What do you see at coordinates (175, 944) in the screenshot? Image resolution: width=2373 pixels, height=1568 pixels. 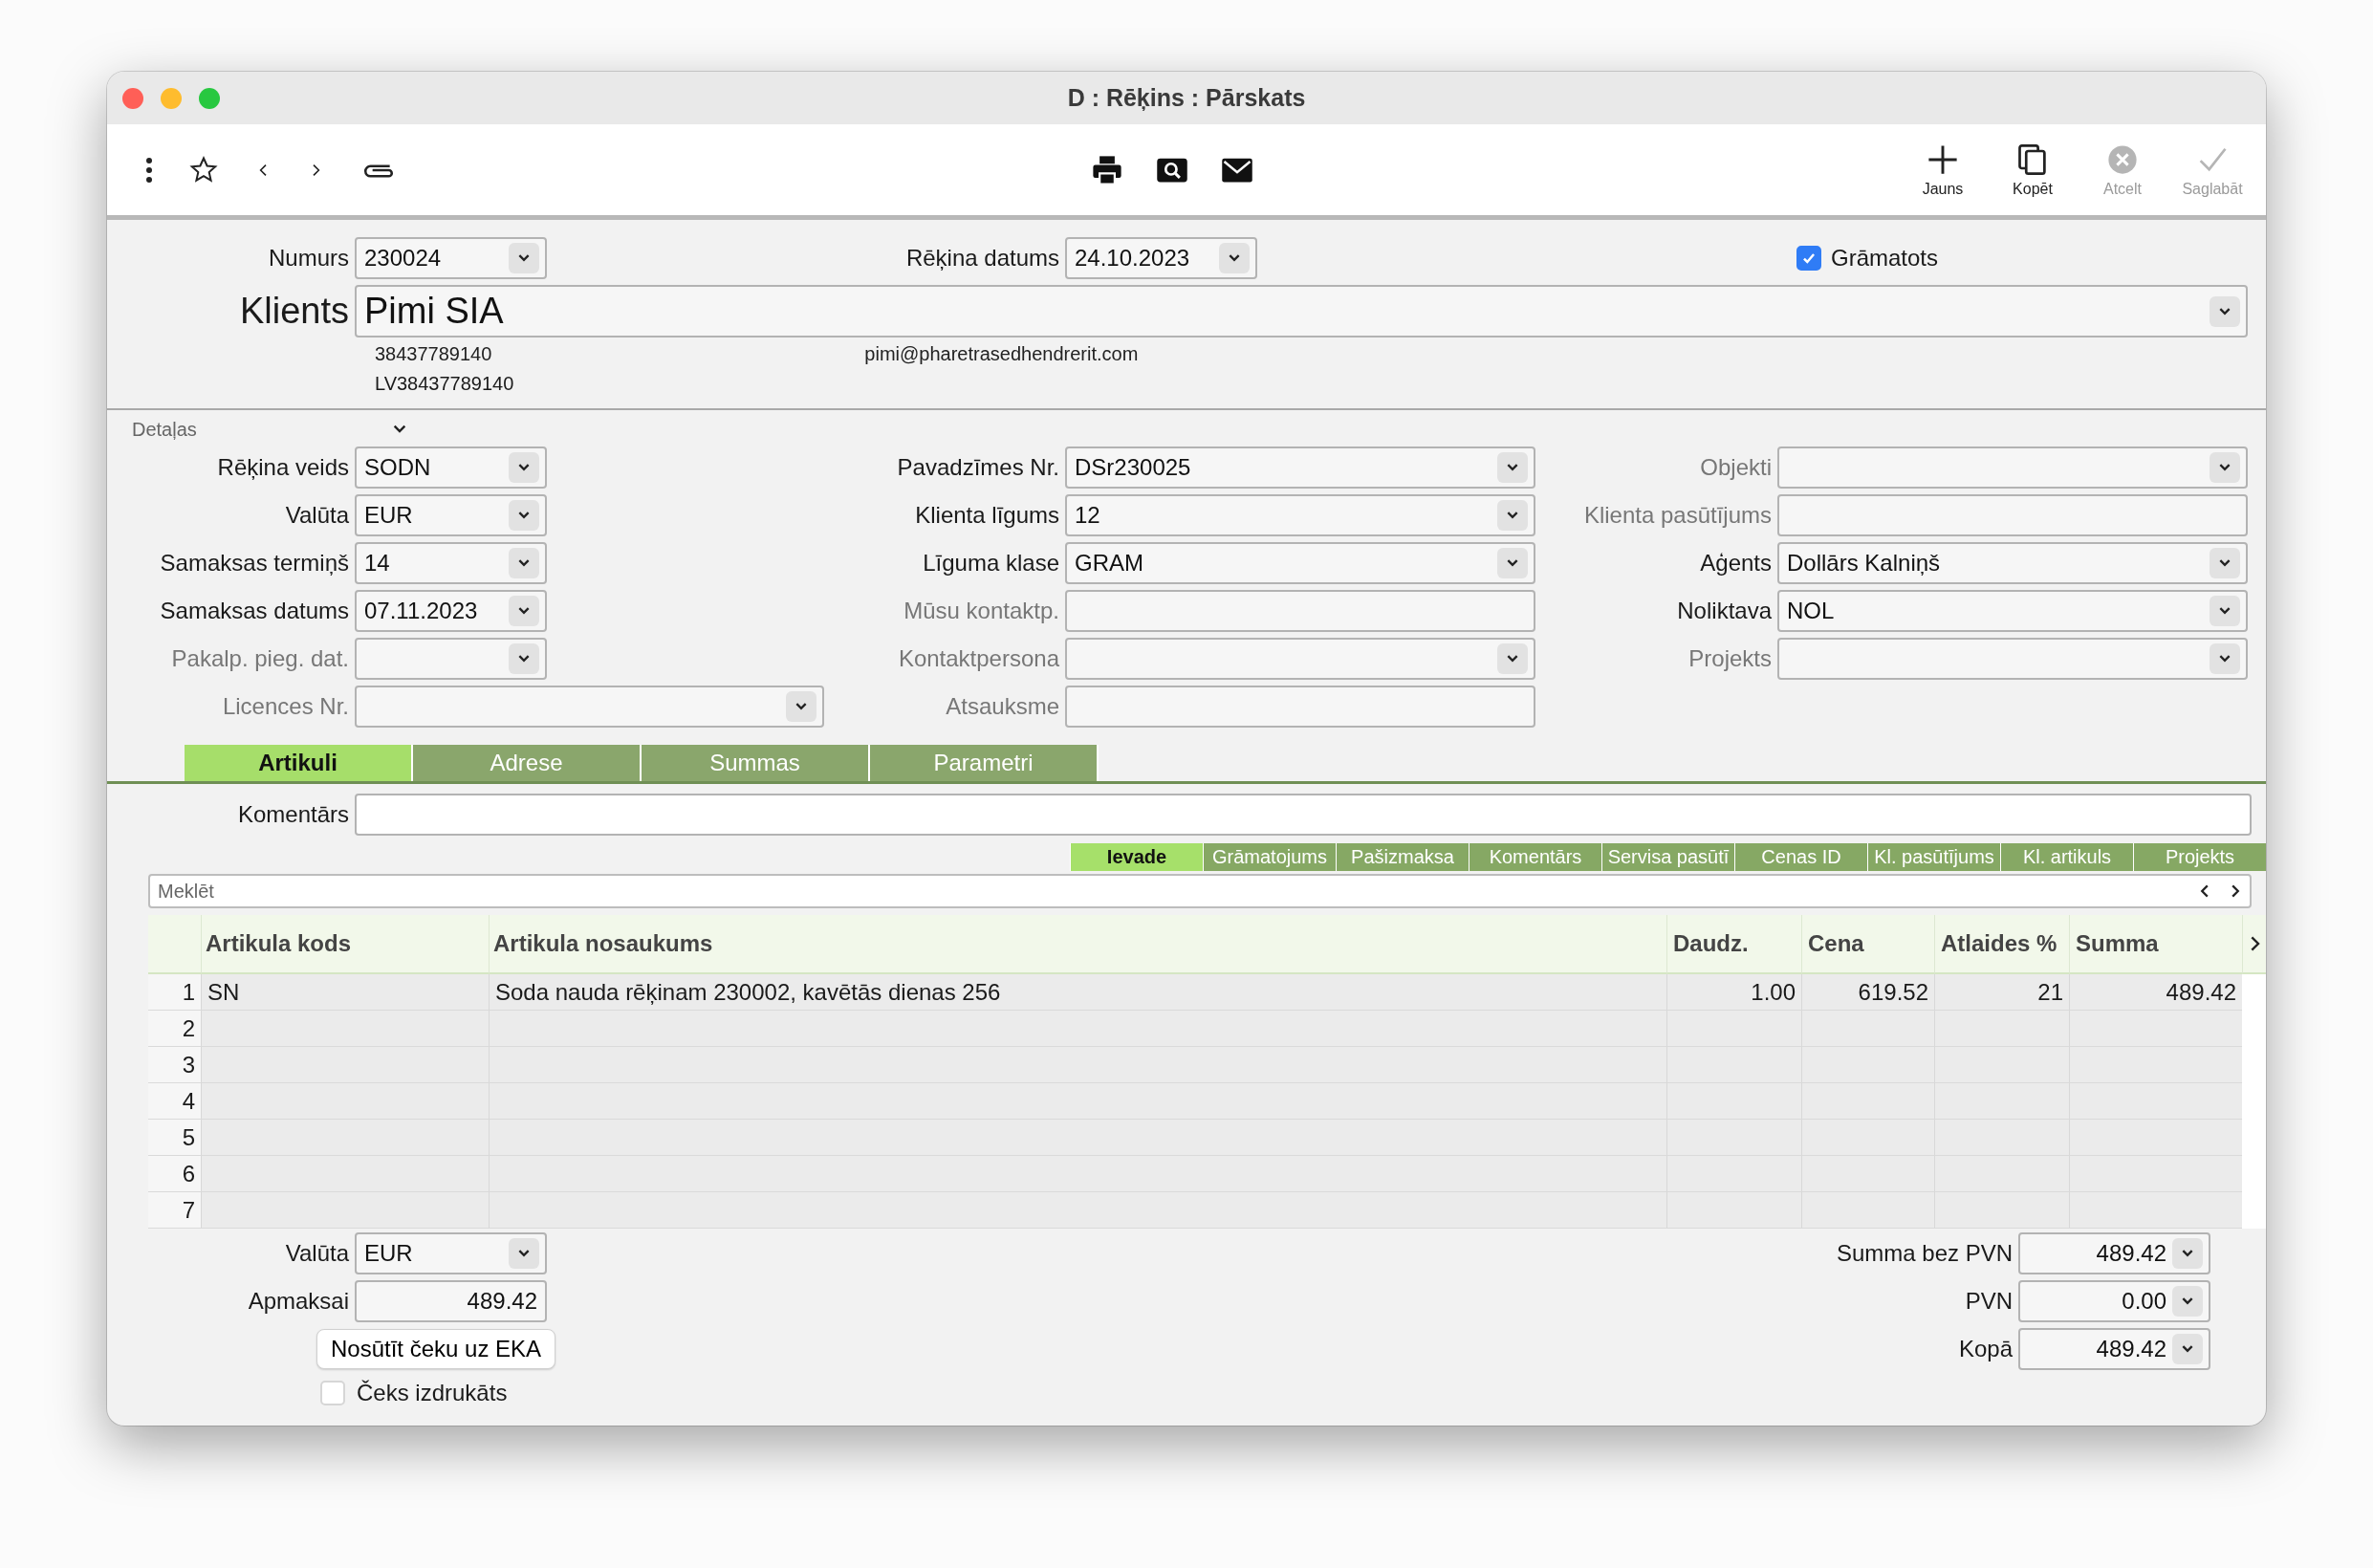 I see `column-header` at bounding box center [175, 944].